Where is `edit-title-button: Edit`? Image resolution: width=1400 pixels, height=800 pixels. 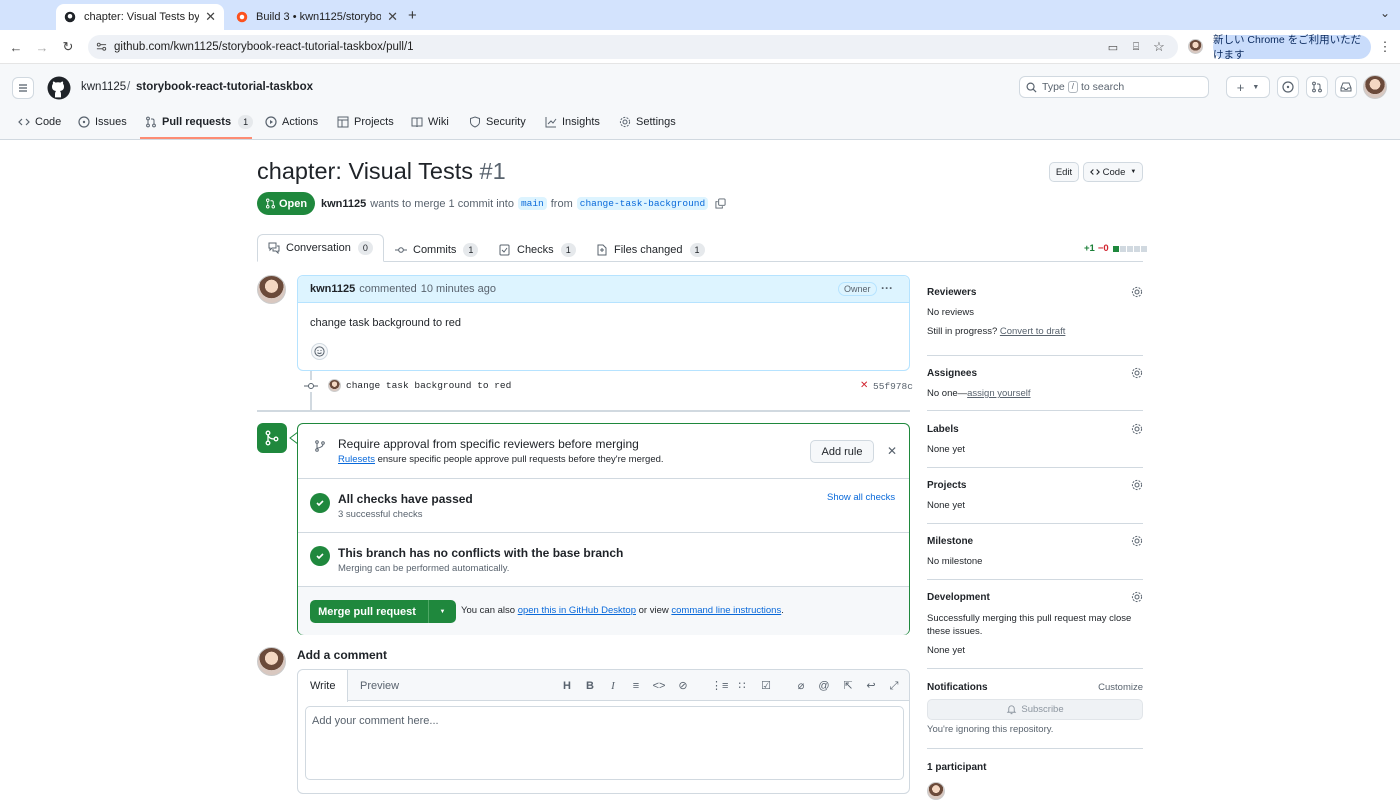 edit-title-button: Edit is located at coordinates (1064, 172).